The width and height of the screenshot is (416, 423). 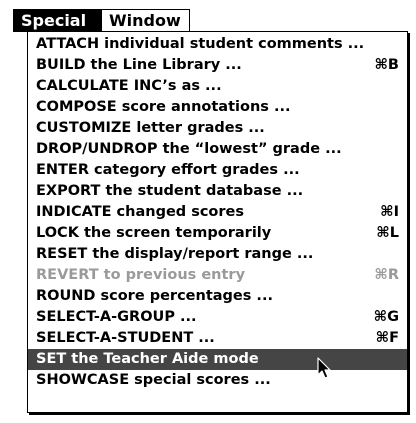 I want to click on arrow-pointer-icon, so click(x=324, y=368).